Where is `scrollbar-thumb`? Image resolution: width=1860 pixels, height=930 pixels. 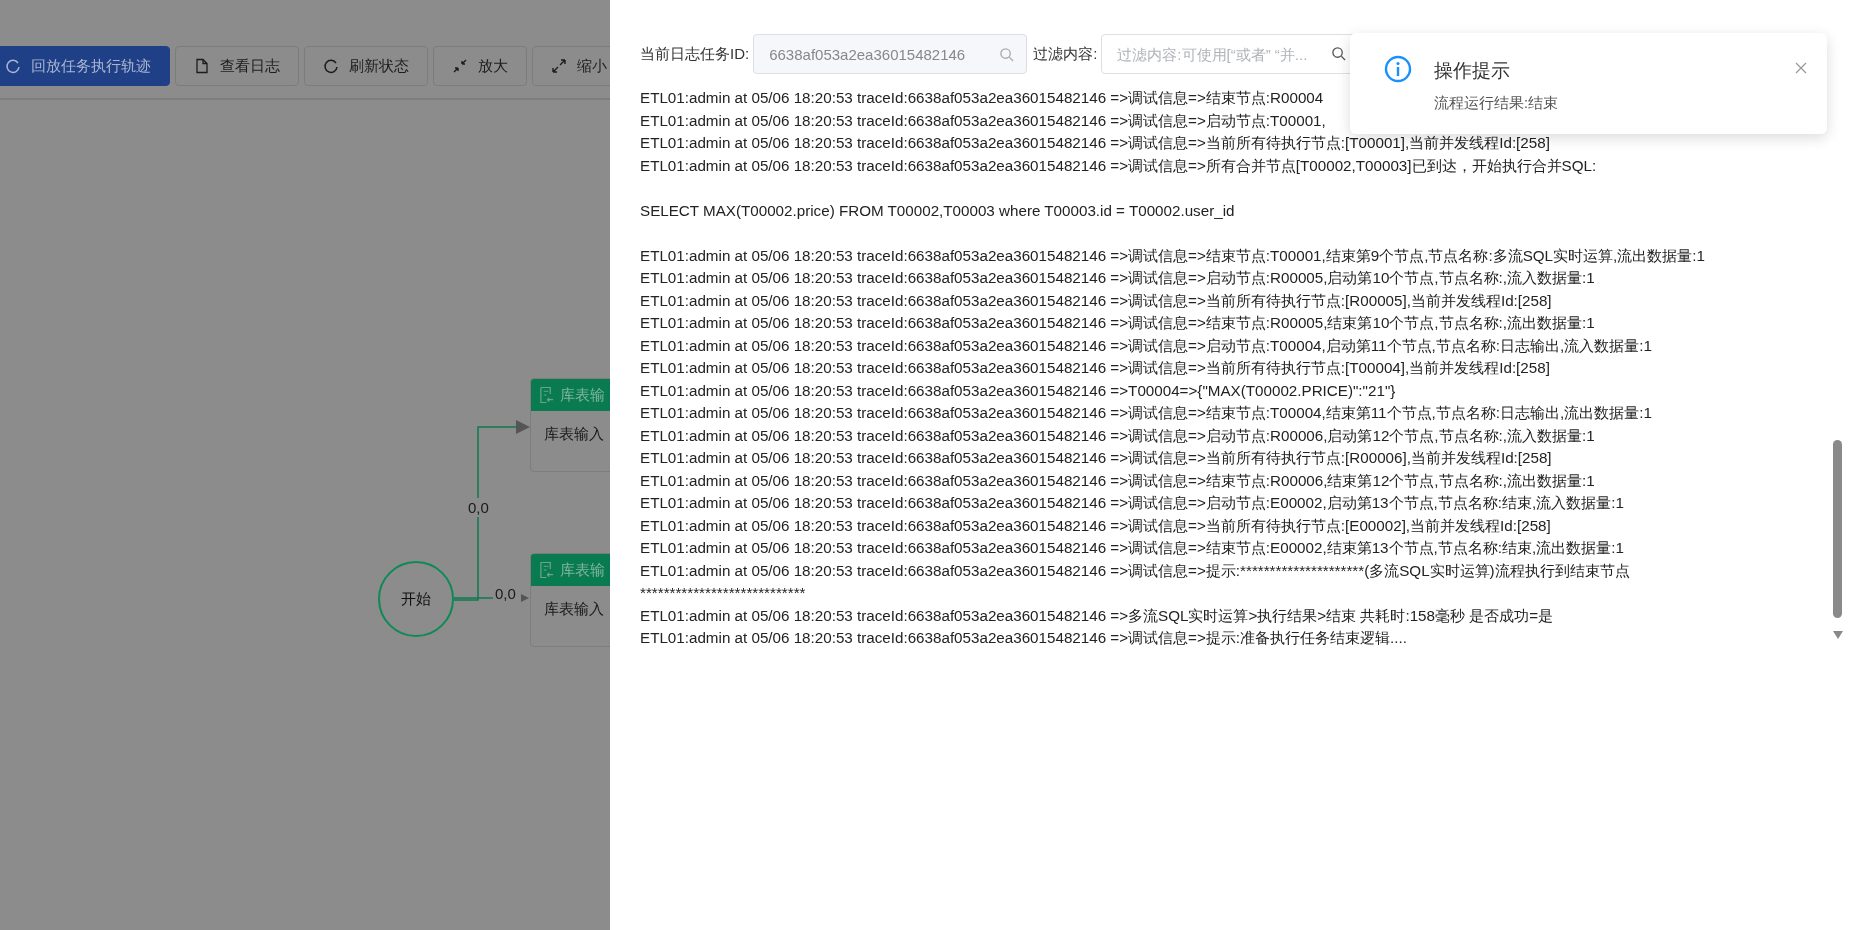 scrollbar-thumb is located at coordinates (1837, 529).